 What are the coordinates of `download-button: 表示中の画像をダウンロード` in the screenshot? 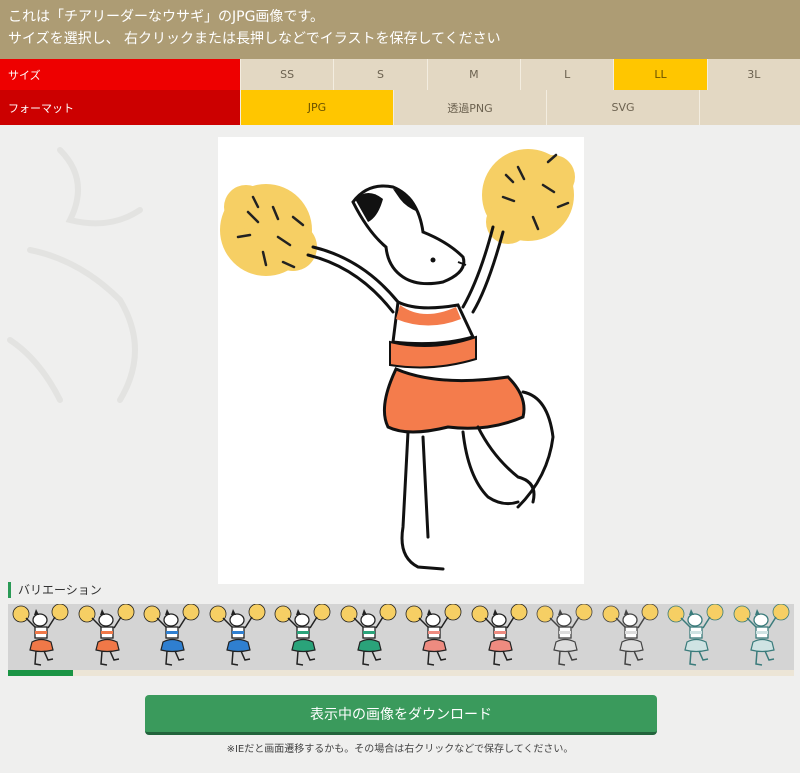 It's located at (401, 715).